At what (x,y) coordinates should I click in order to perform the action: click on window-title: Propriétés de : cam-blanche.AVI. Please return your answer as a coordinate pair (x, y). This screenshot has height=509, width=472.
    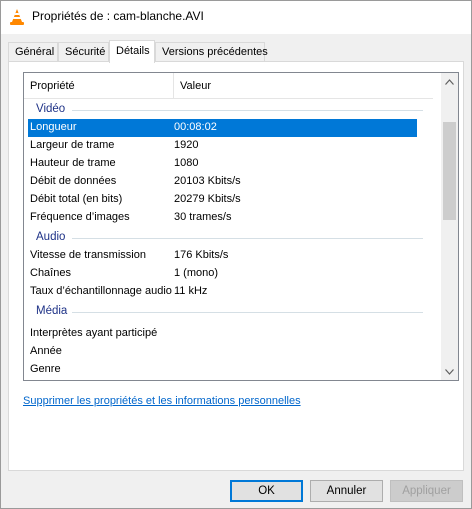
    Looking at the image, I should click on (118, 16).